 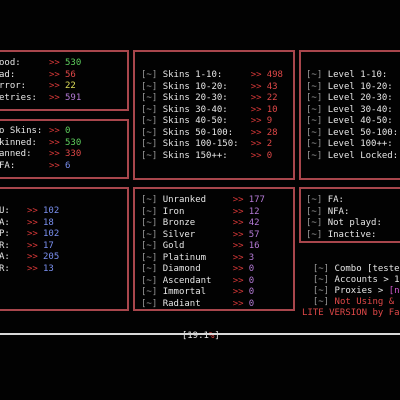 I want to click on skin-status-label: kinned:, so click(x=18, y=142).